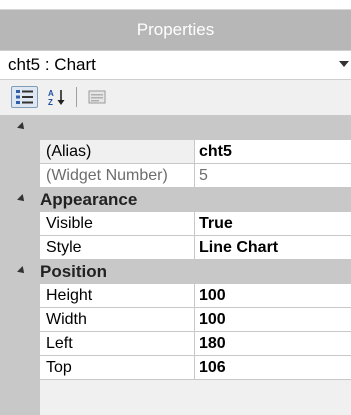 The width and height of the screenshot is (351, 415). What do you see at coordinates (52, 64) in the screenshot?
I see `object-selector-value: cht5 : Chart` at bounding box center [52, 64].